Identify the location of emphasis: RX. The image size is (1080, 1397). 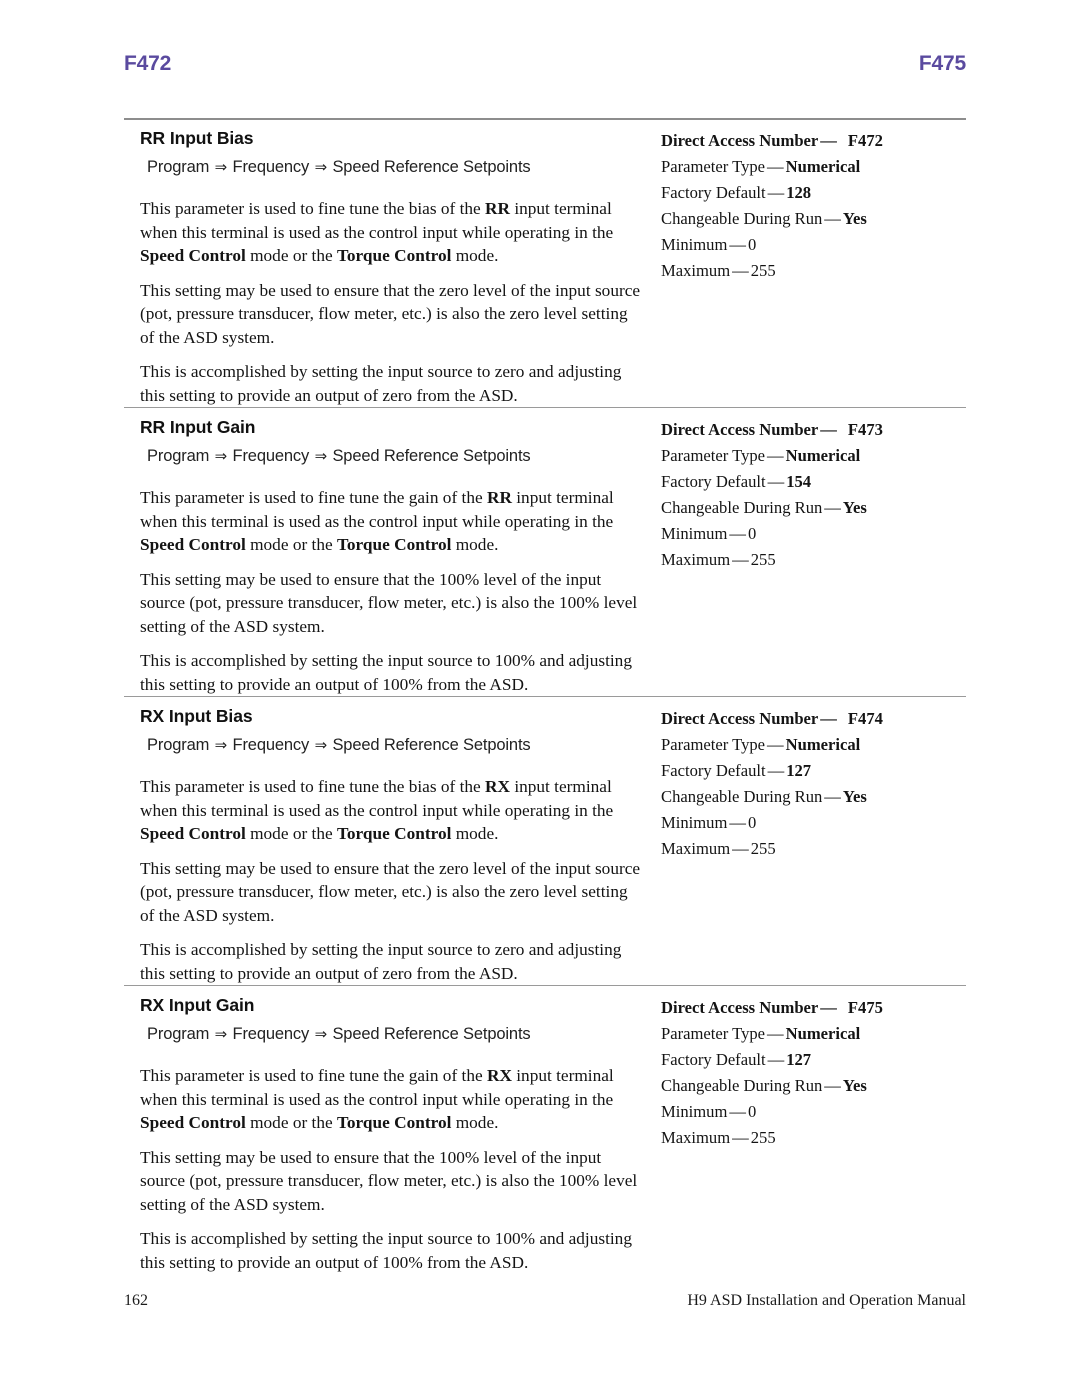
(498, 786).